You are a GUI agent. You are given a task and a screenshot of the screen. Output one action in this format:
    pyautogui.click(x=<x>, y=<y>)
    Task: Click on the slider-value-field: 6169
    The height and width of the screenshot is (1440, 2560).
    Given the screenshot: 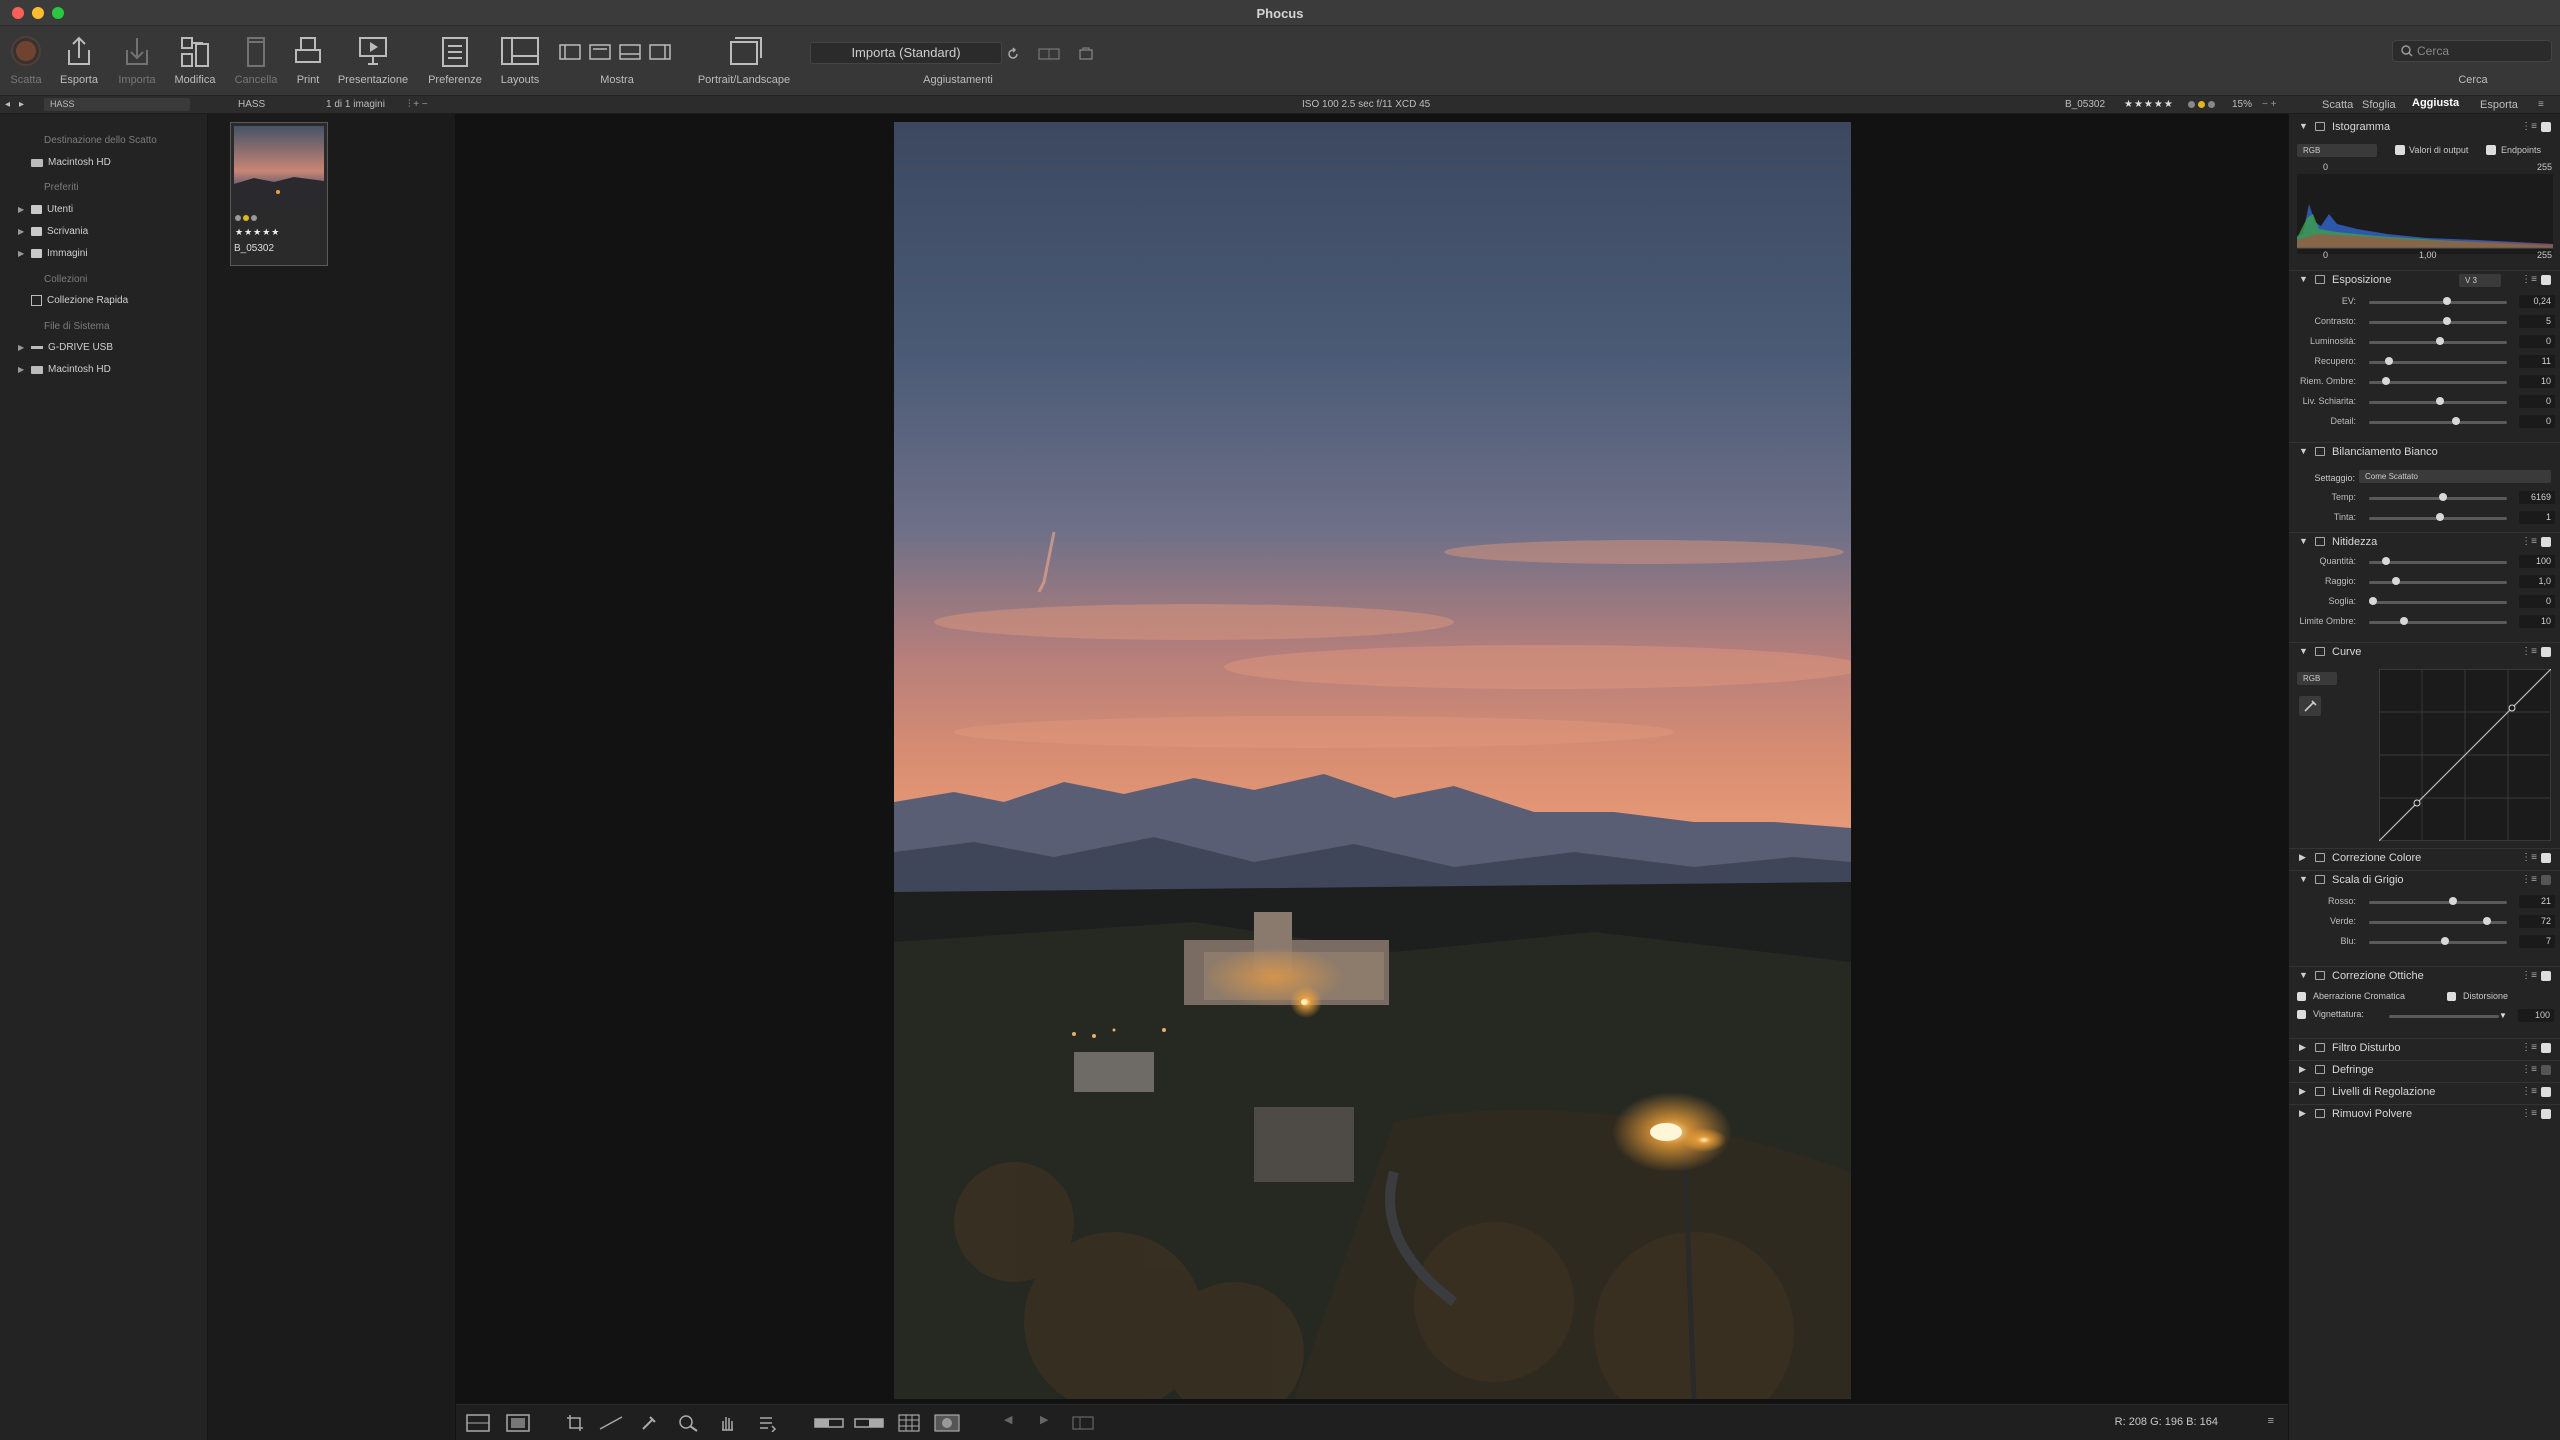 What is the action you would take?
    pyautogui.click(x=2537, y=497)
    